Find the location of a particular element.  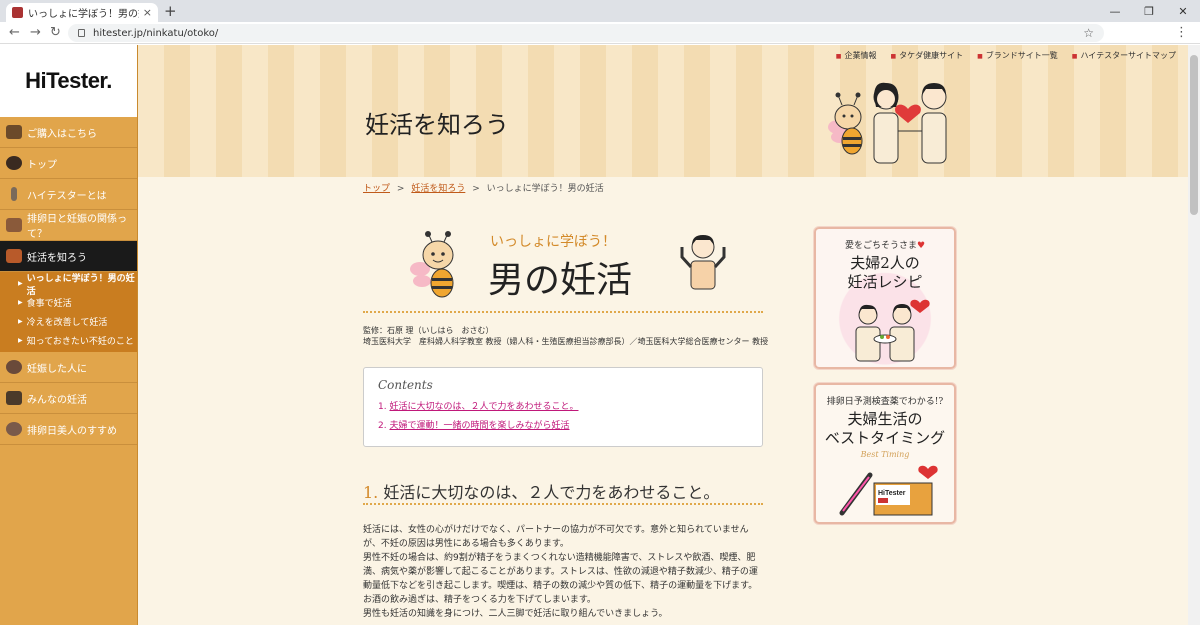

favicon-icon is located at coordinates (17, 12).